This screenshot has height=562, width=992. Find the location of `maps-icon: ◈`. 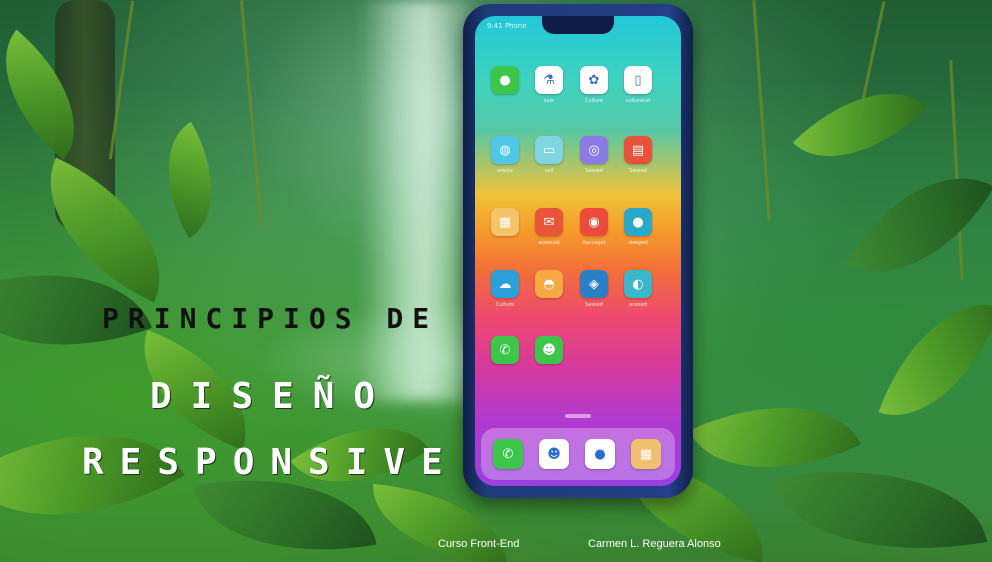

maps-icon: ◈ is located at coordinates (594, 284).